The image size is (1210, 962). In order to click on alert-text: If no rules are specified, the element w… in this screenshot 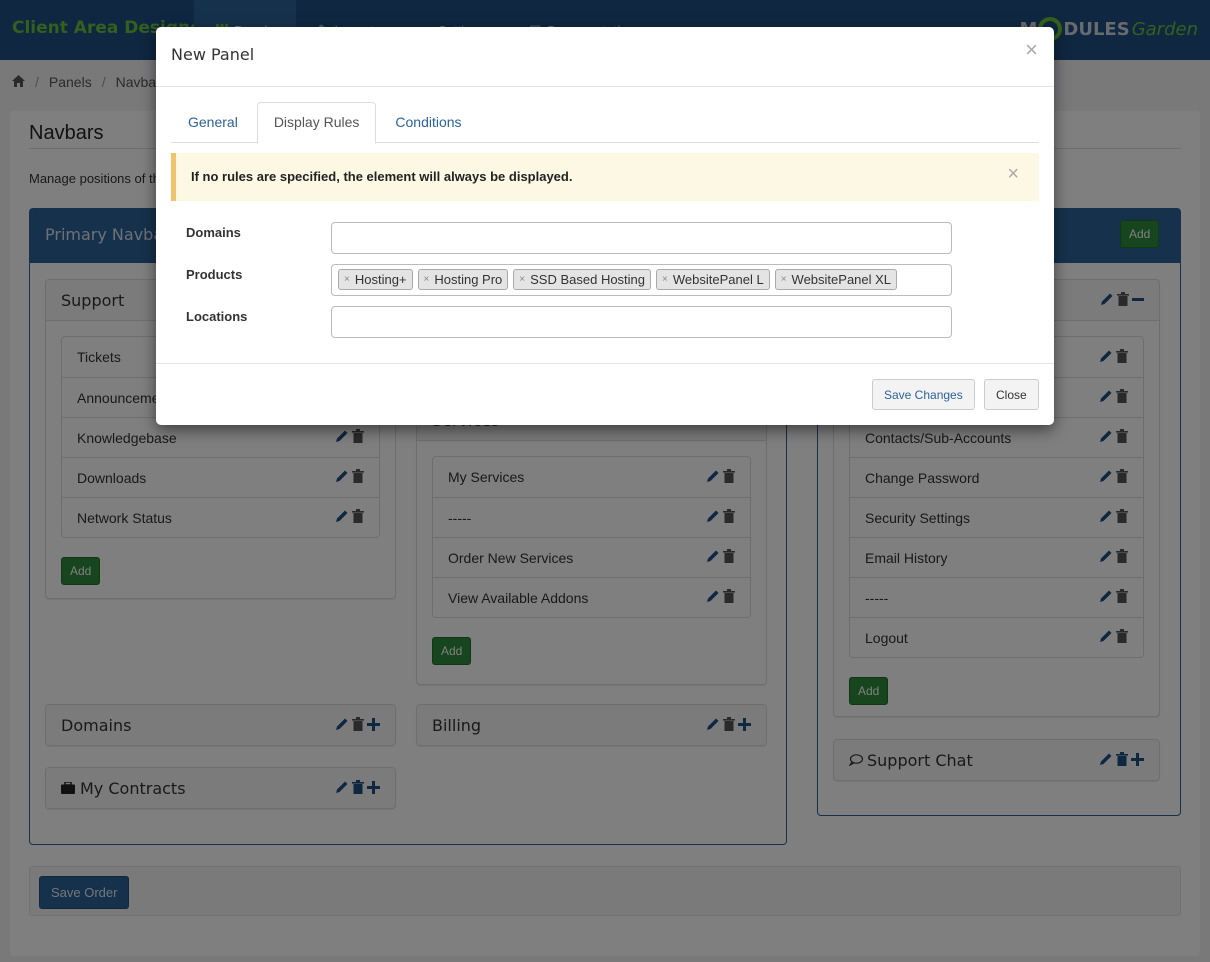, I will do `click(382, 176)`.